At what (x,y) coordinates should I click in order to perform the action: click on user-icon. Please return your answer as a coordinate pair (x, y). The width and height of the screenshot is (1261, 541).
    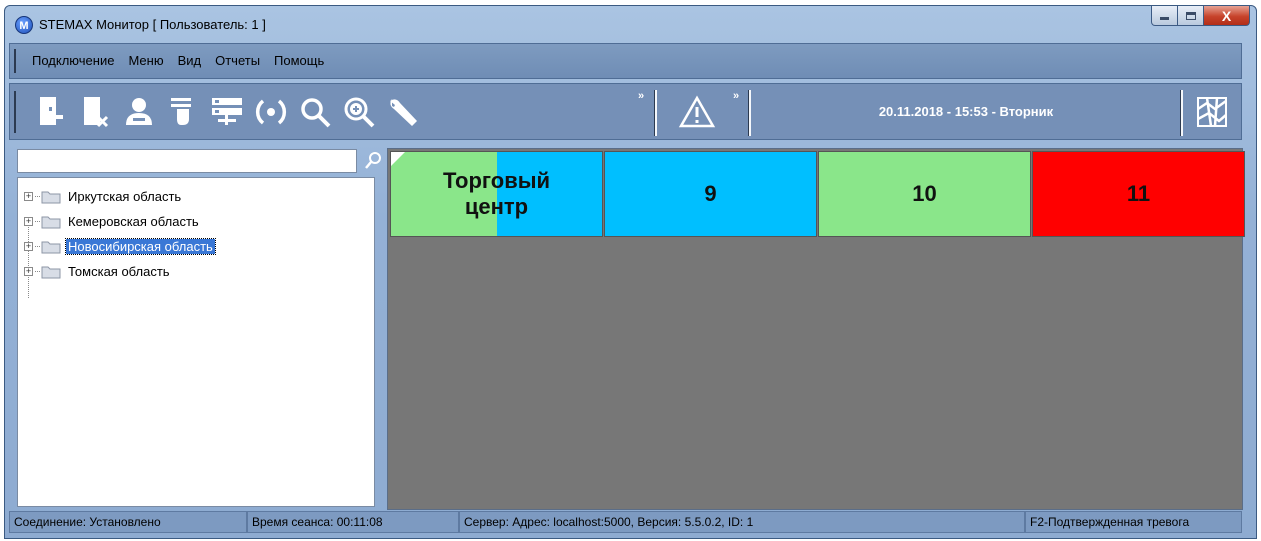
    Looking at the image, I should click on (139, 111).